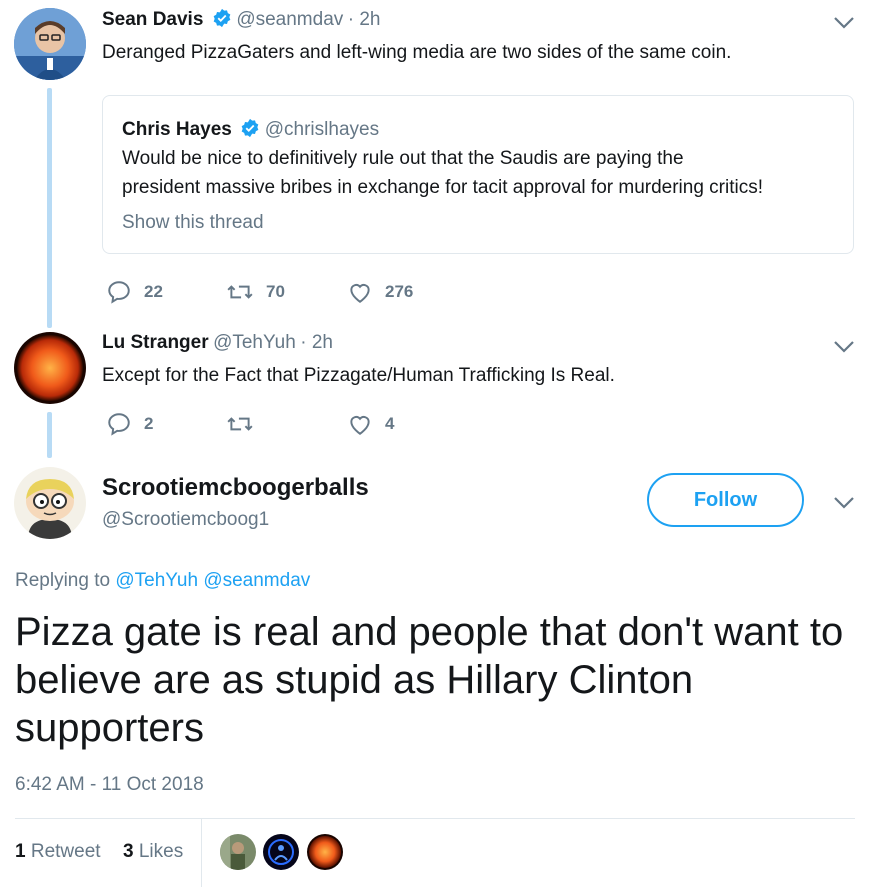  What do you see at coordinates (322, 129) in the screenshot?
I see `quote-author-handle: @chrislhayes` at bounding box center [322, 129].